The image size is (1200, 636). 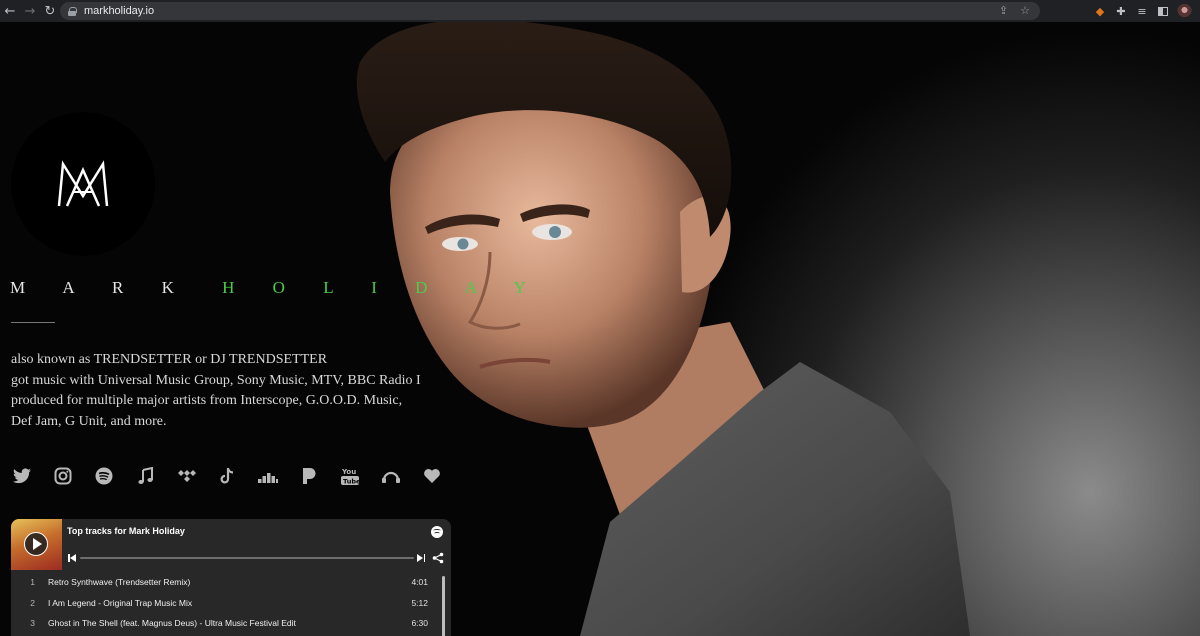 What do you see at coordinates (419, 623) in the screenshot?
I see `track-duration: 6:30` at bounding box center [419, 623].